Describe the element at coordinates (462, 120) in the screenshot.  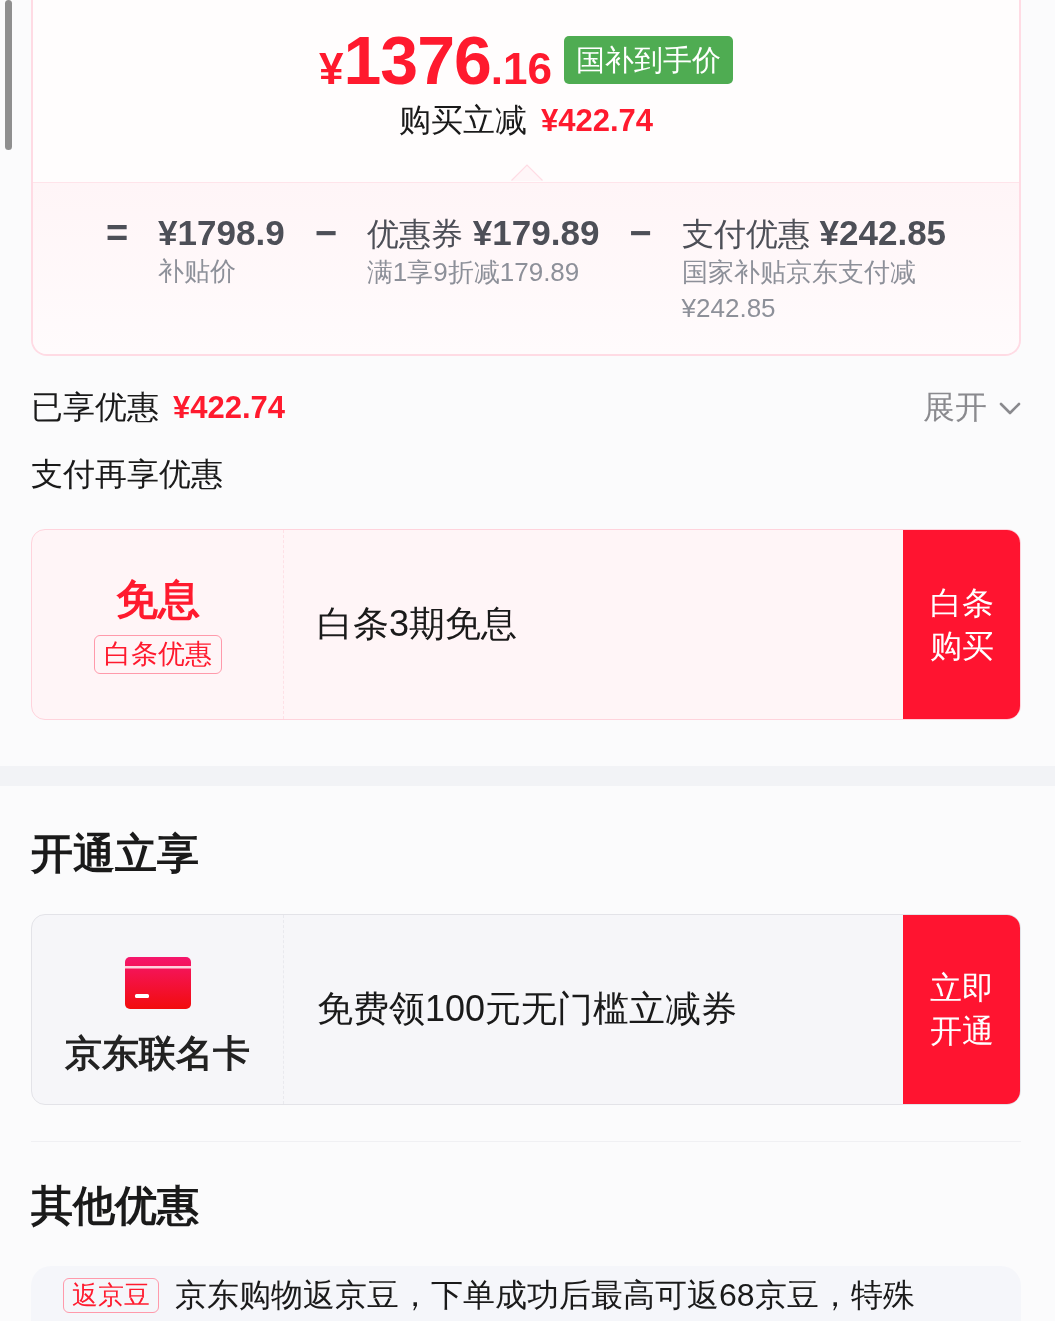
I see `reduction-label: 购买立减` at that location.